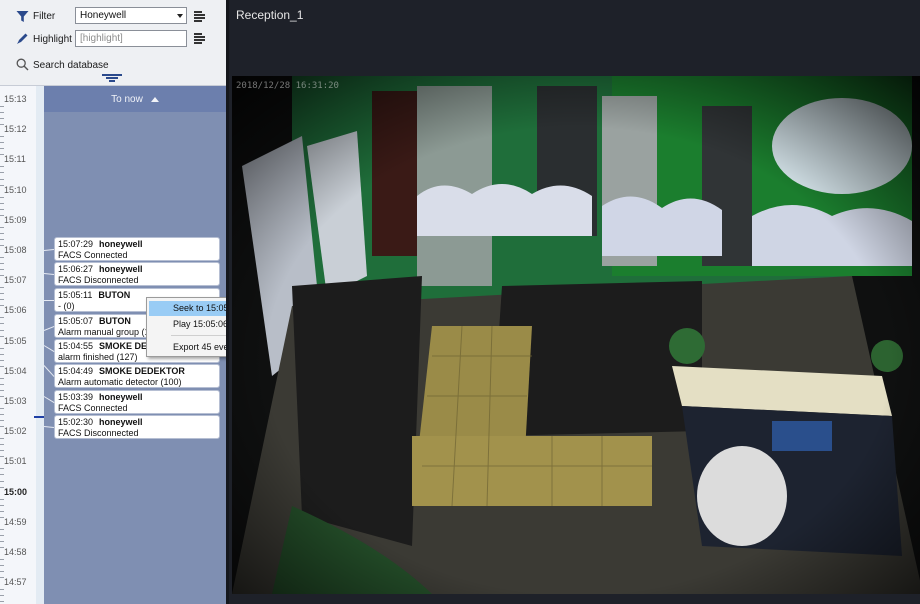 The width and height of the screenshot is (920, 604). I want to click on event-time: 15:05:11, so click(75, 295).